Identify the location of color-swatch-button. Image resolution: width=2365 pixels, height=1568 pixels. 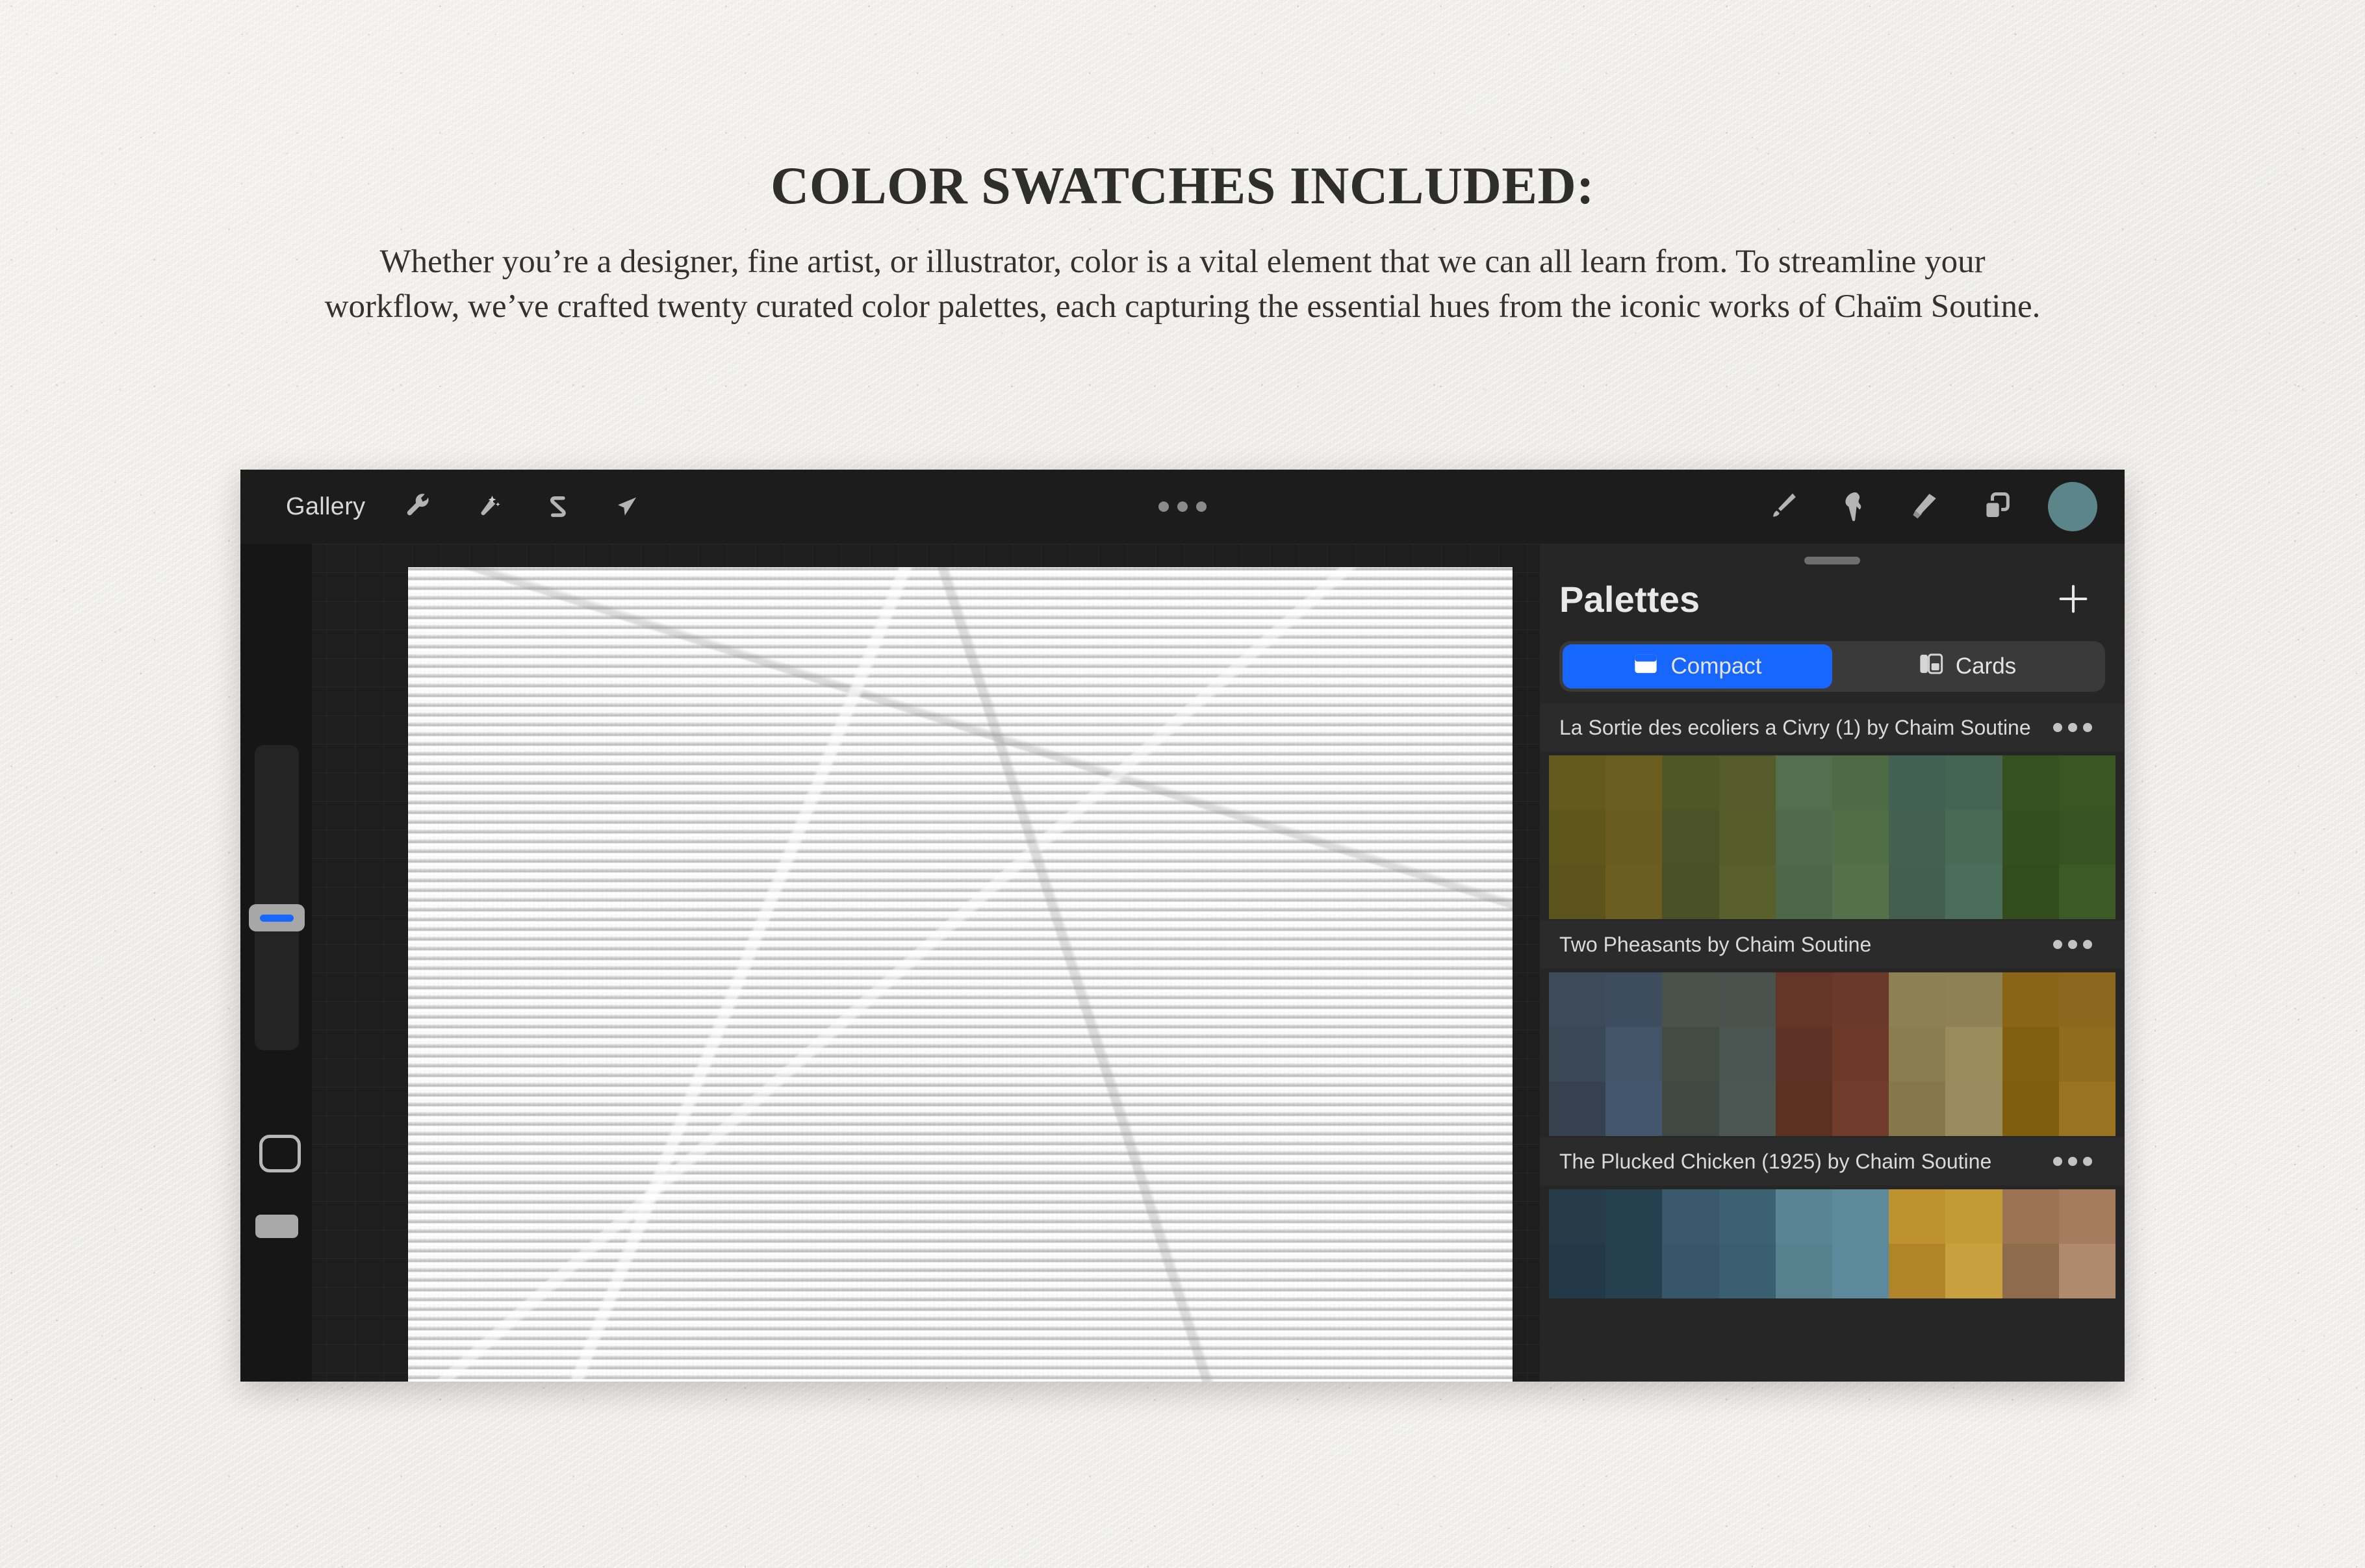
(2073, 506).